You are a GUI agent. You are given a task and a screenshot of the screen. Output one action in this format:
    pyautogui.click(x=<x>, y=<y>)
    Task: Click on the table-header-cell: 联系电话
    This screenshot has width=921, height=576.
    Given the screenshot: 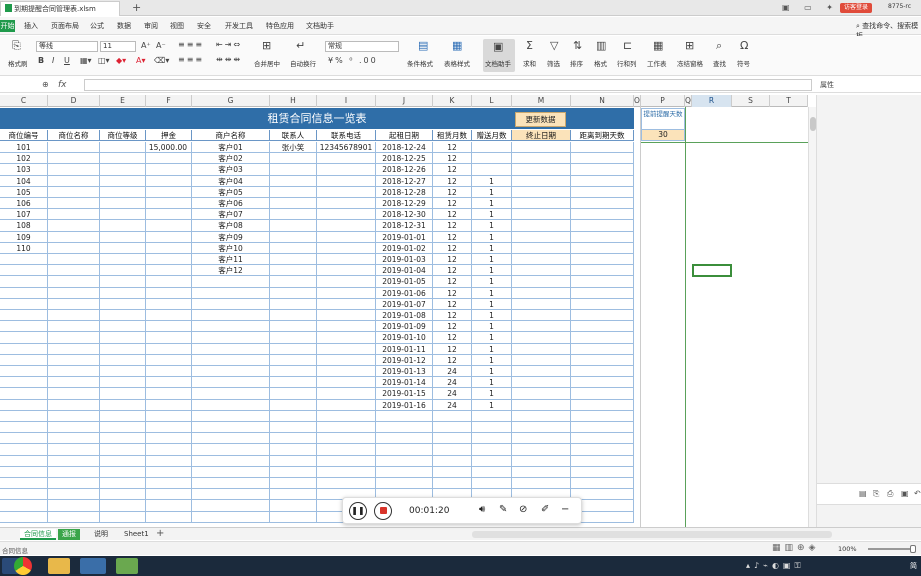 What is the action you would take?
    pyautogui.click(x=346, y=135)
    